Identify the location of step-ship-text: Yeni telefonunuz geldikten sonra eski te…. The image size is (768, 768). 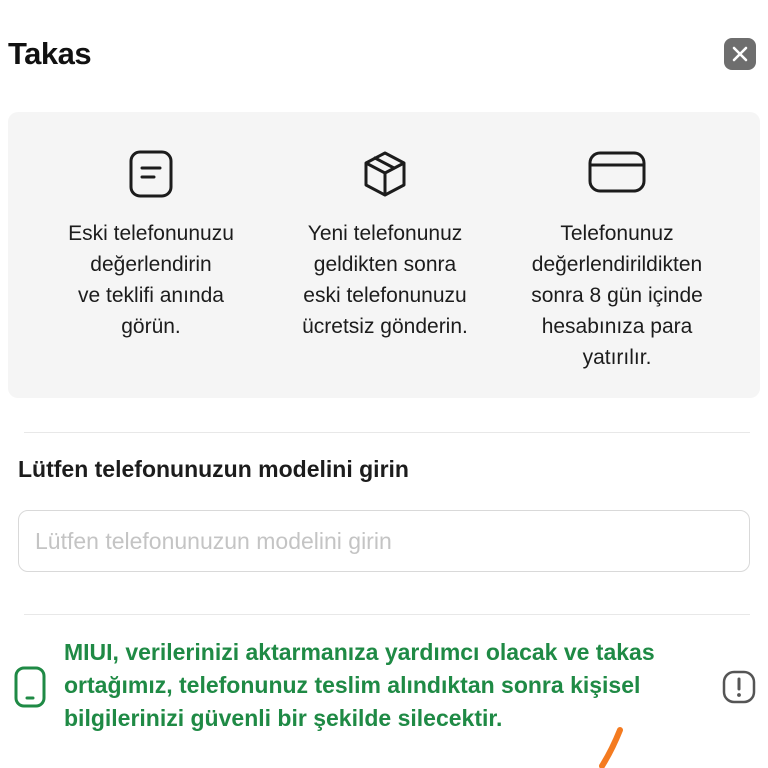
(385, 280).